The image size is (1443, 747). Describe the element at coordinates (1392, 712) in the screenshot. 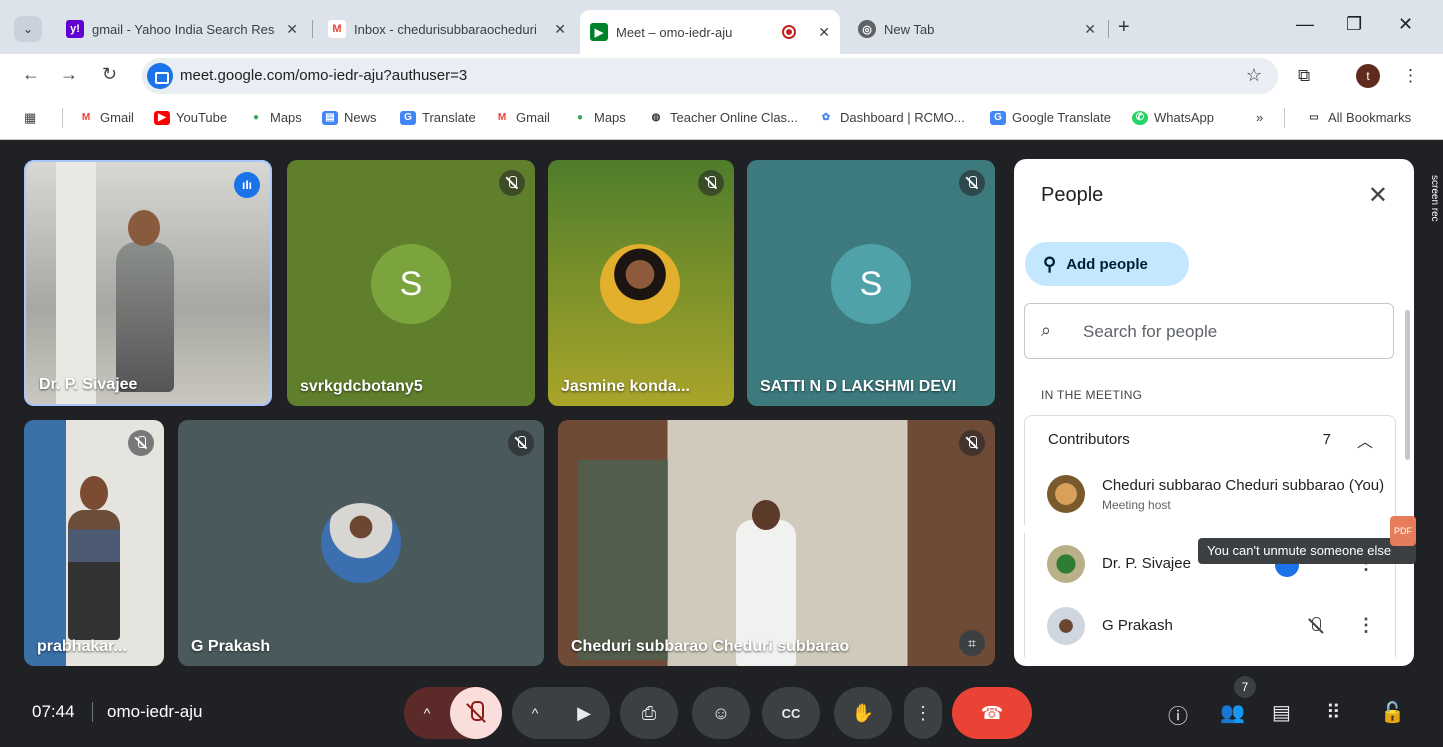

I see `host-controls-icon: 🔓` at that location.